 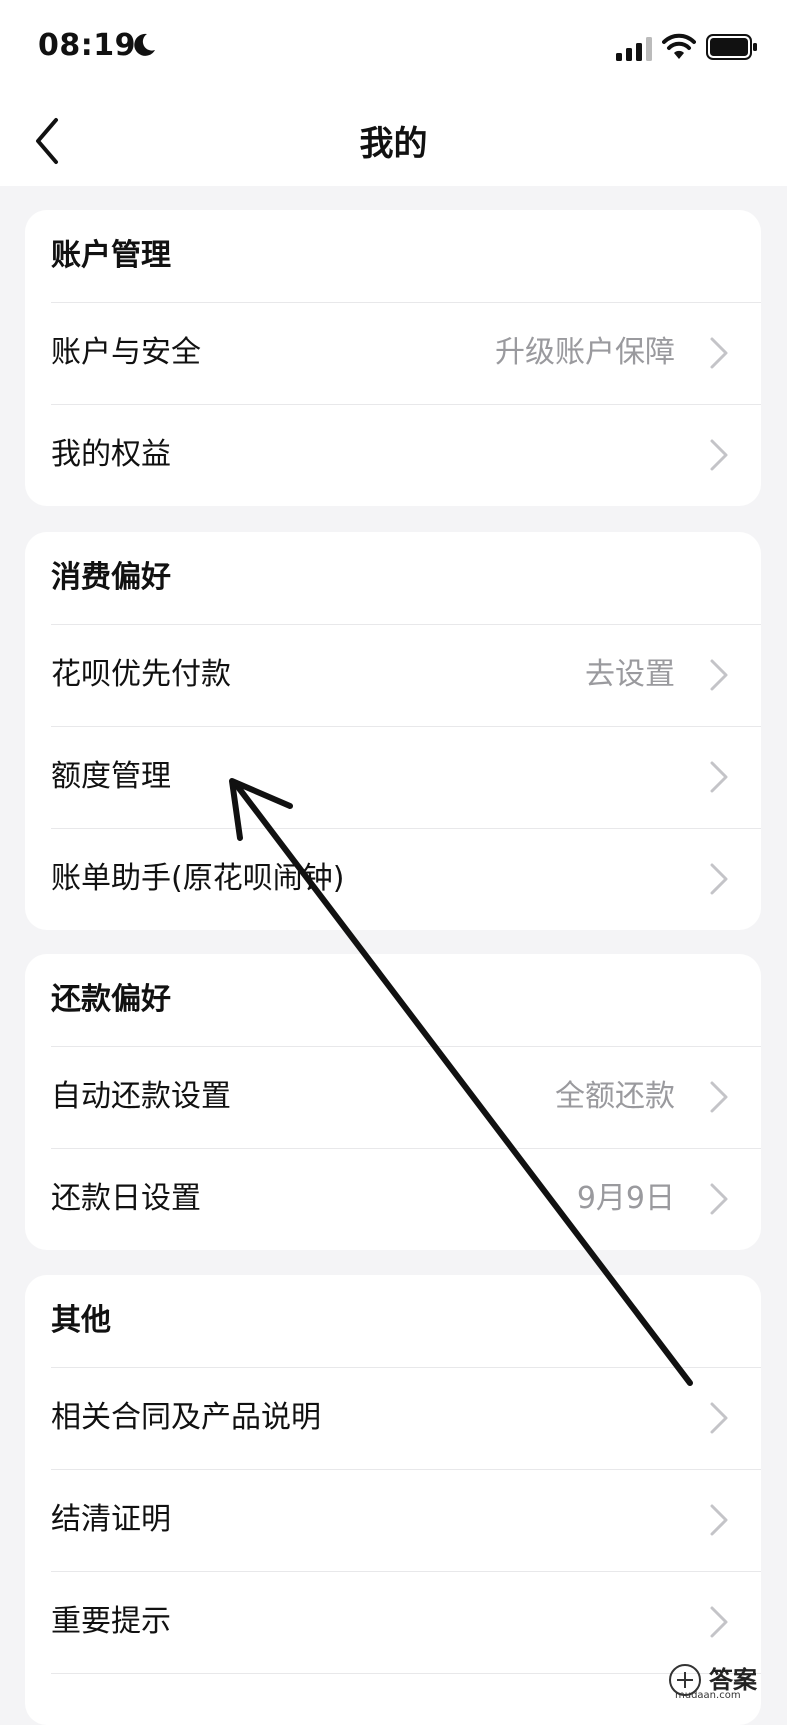 I want to click on section-header: 还款偏好, so click(x=111, y=999).